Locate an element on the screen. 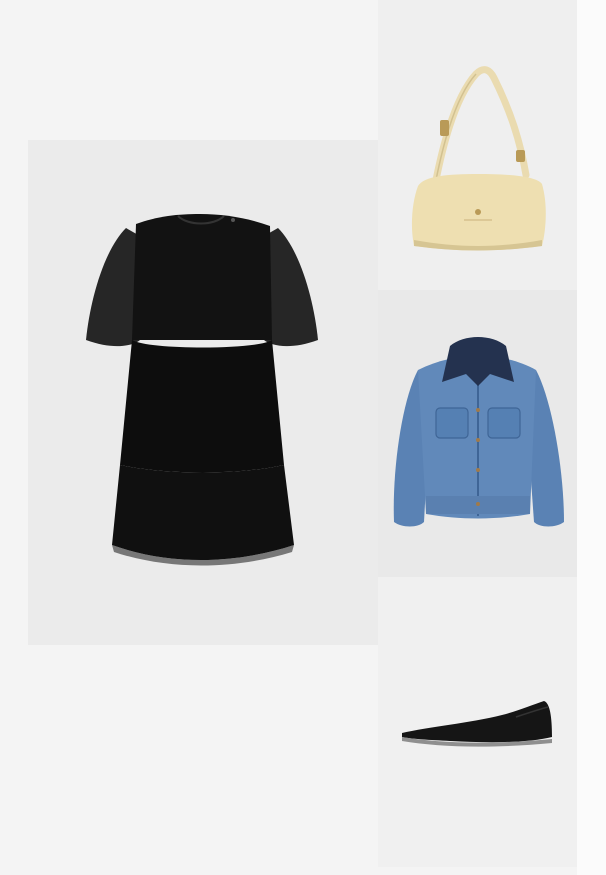 This screenshot has width=606, height=875. product-tile-shoe is located at coordinates (477, 722).